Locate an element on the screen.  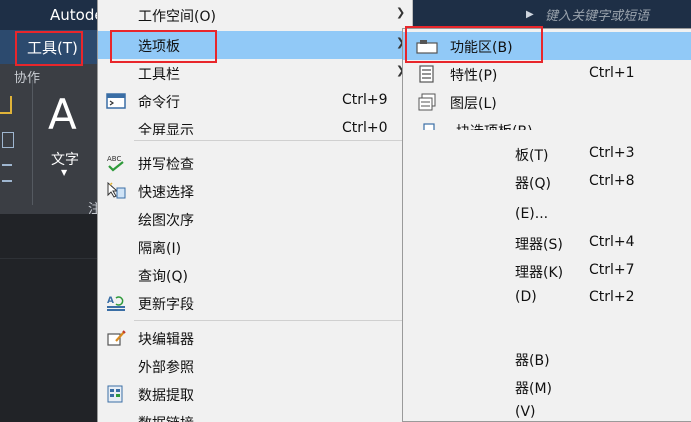
menu-item-label: 绘图次序 is located at coordinates (166, 221).